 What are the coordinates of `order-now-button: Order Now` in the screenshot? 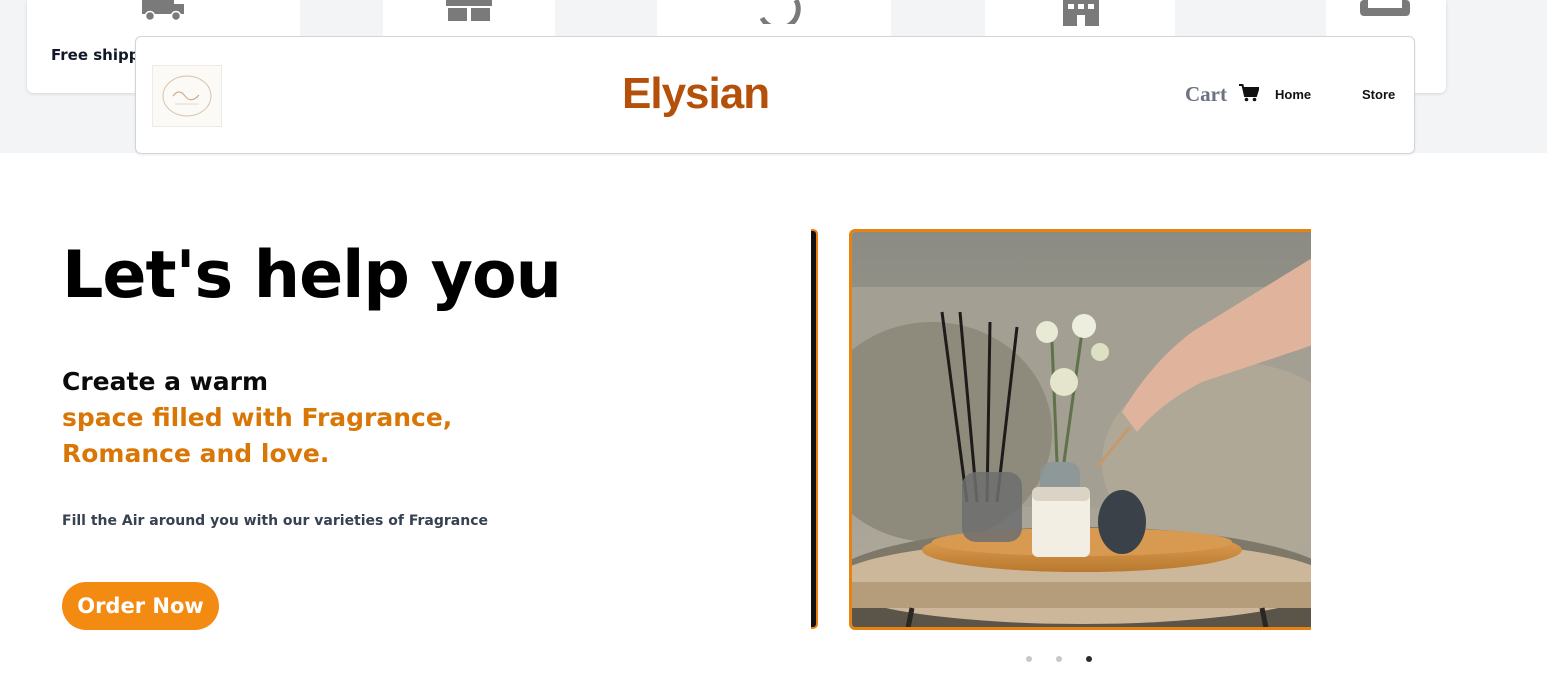 It's located at (140, 606).